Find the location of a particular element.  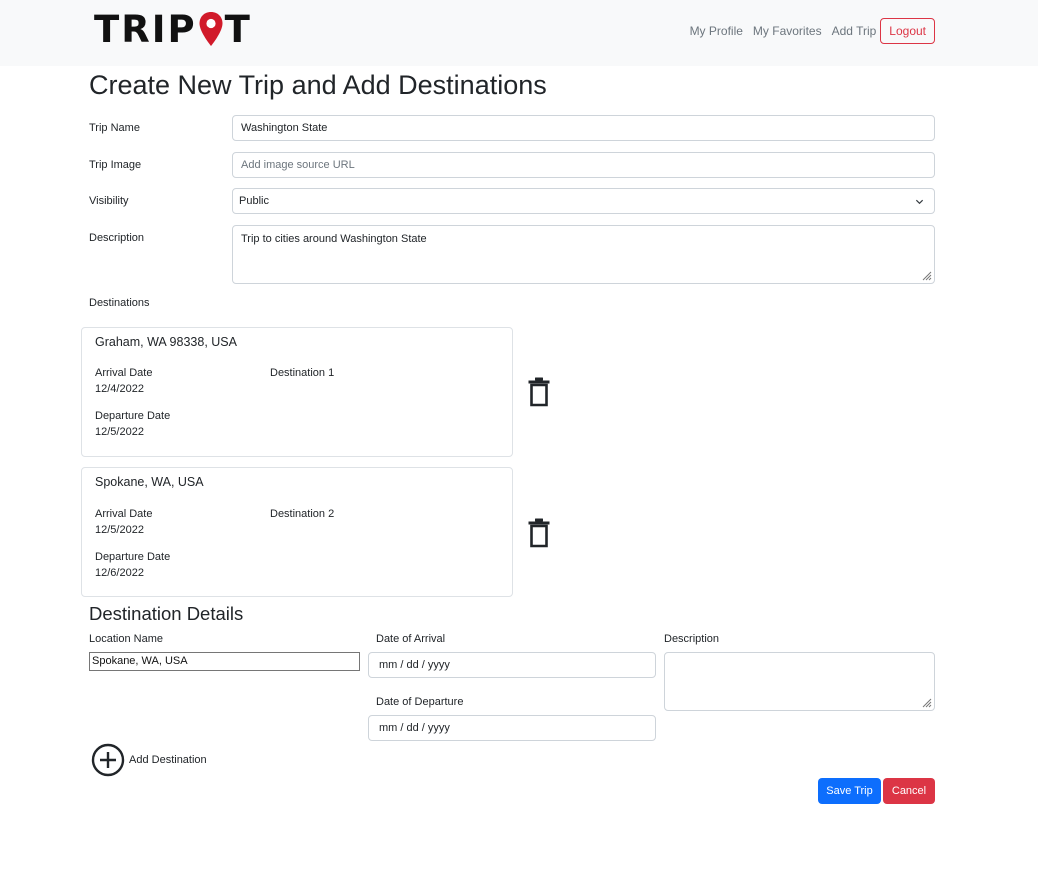

nav-my-favorites: My Favorites is located at coordinates (787, 31).